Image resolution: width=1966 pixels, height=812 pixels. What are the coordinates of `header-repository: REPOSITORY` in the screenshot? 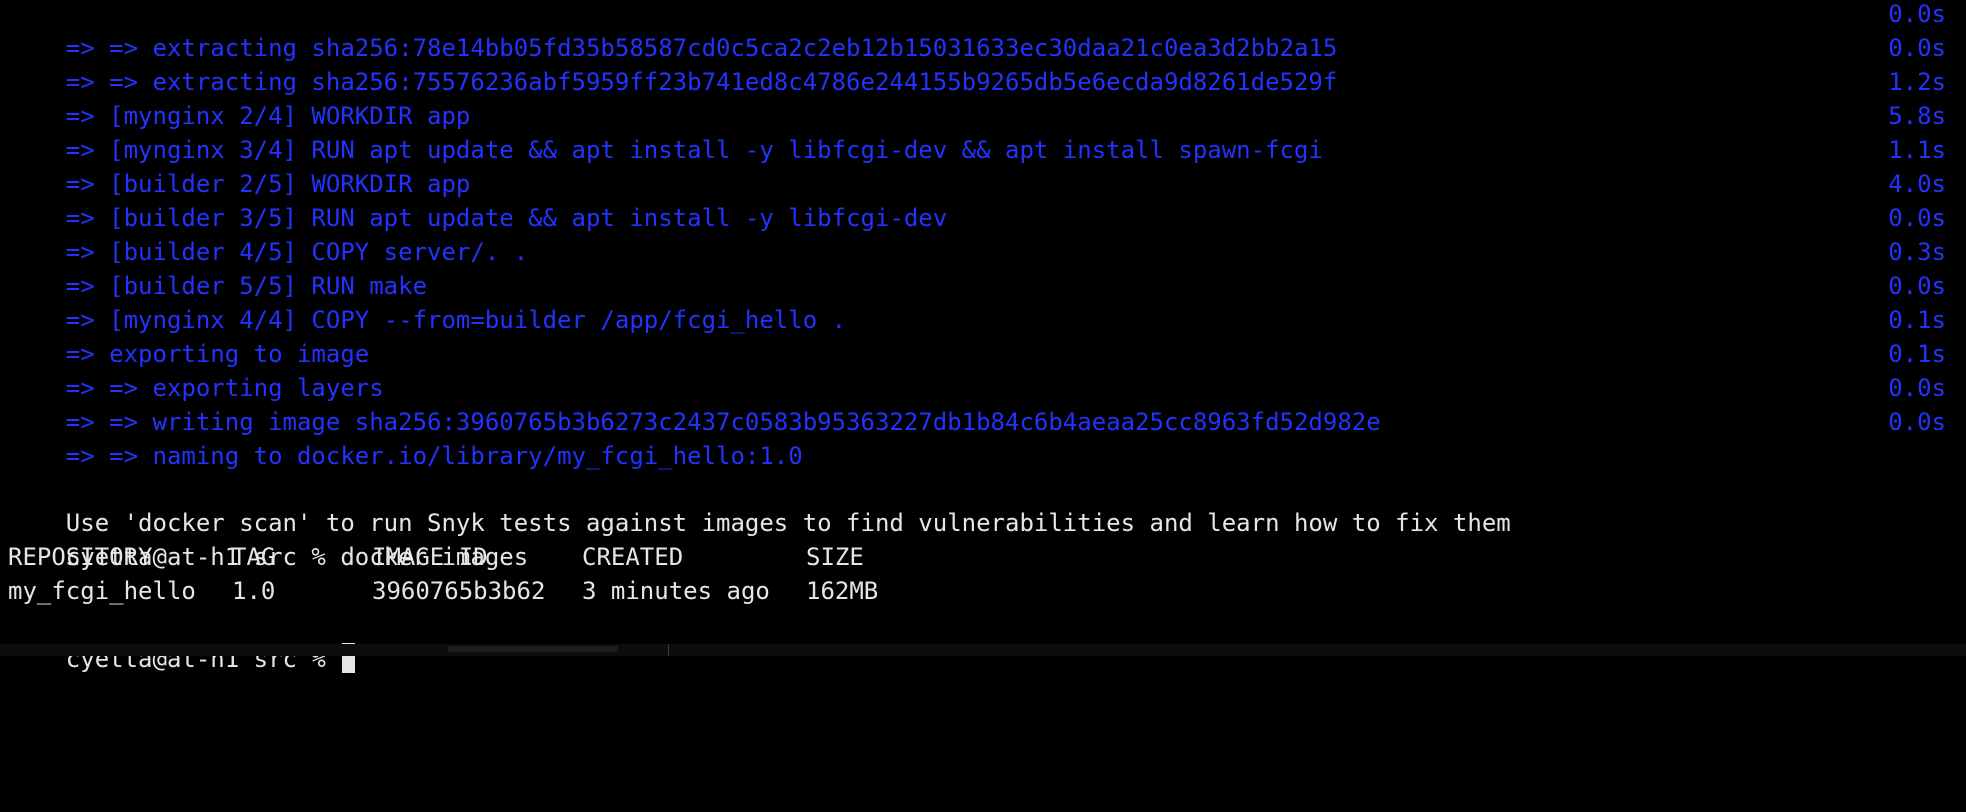 It's located at (80, 557).